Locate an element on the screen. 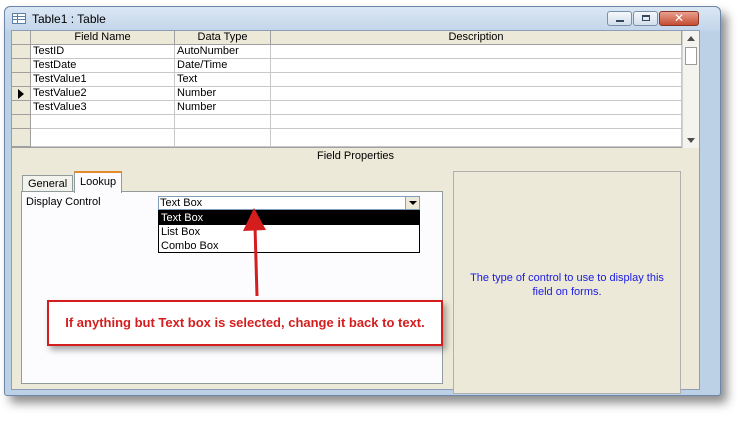  dropdown-option-combo-box: Combo Box is located at coordinates (289, 246).